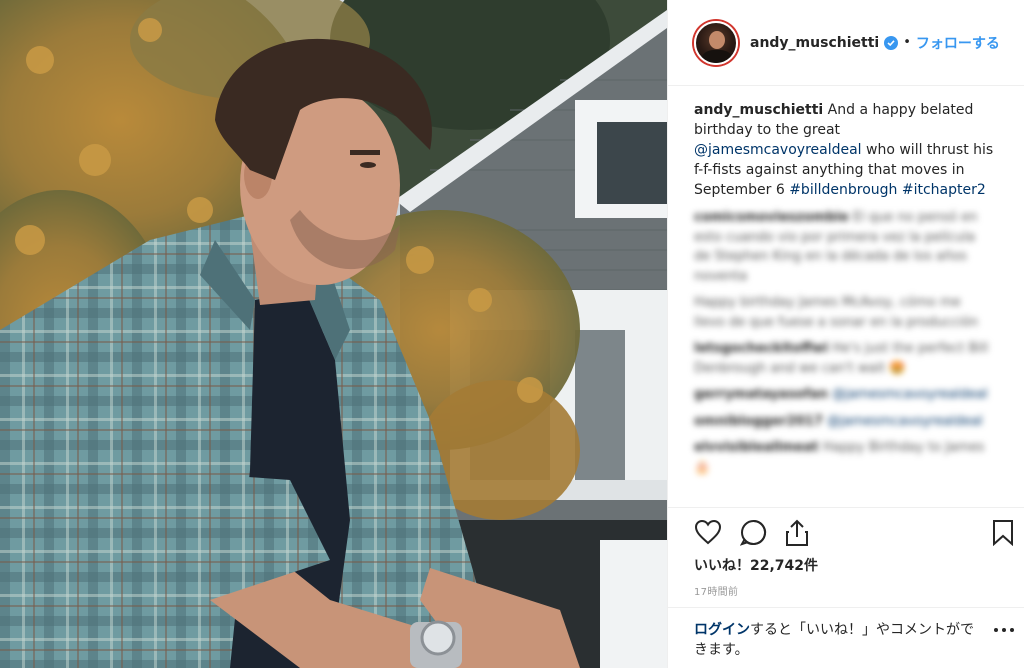  Describe the element at coordinates (756, 565) in the screenshot. I see `like-count: いいね！22,742件` at that location.